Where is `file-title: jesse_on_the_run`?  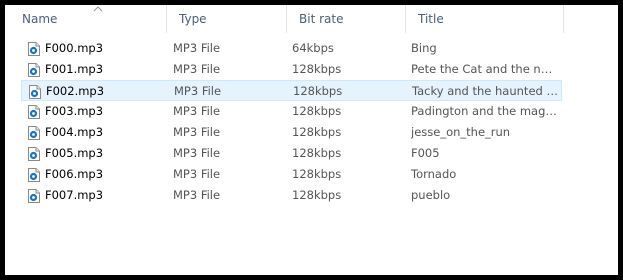 file-title: jesse_on_the_run is located at coordinates (461, 132).